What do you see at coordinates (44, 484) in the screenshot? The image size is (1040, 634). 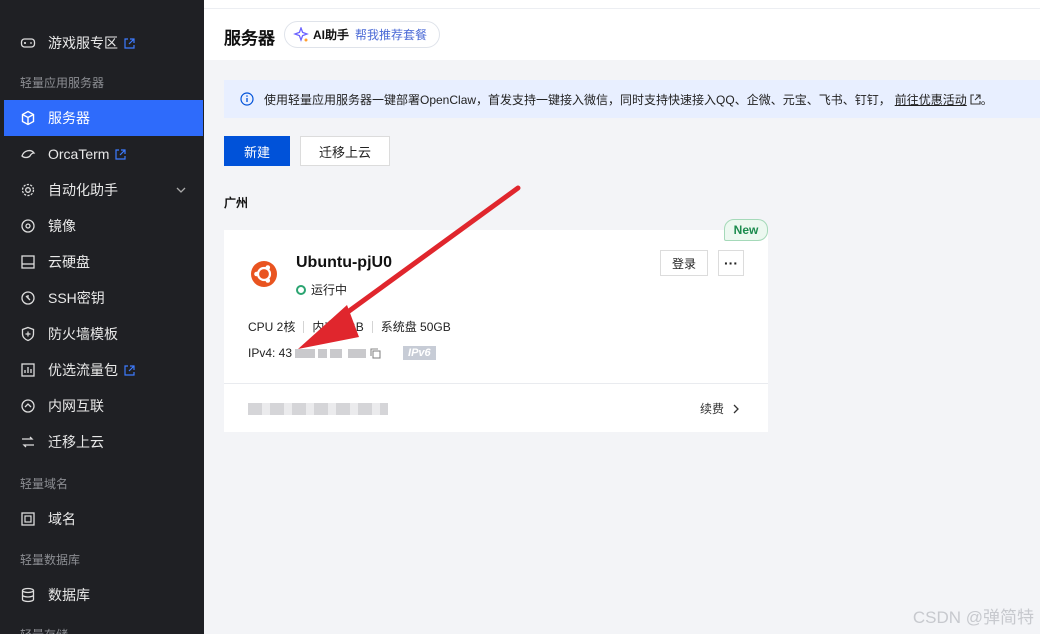 I see `sidebar-group-domain: 轻量域名` at bounding box center [44, 484].